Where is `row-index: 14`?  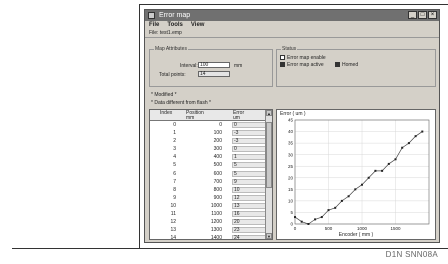
row-index: 14 is located at coordinates (173, 237).